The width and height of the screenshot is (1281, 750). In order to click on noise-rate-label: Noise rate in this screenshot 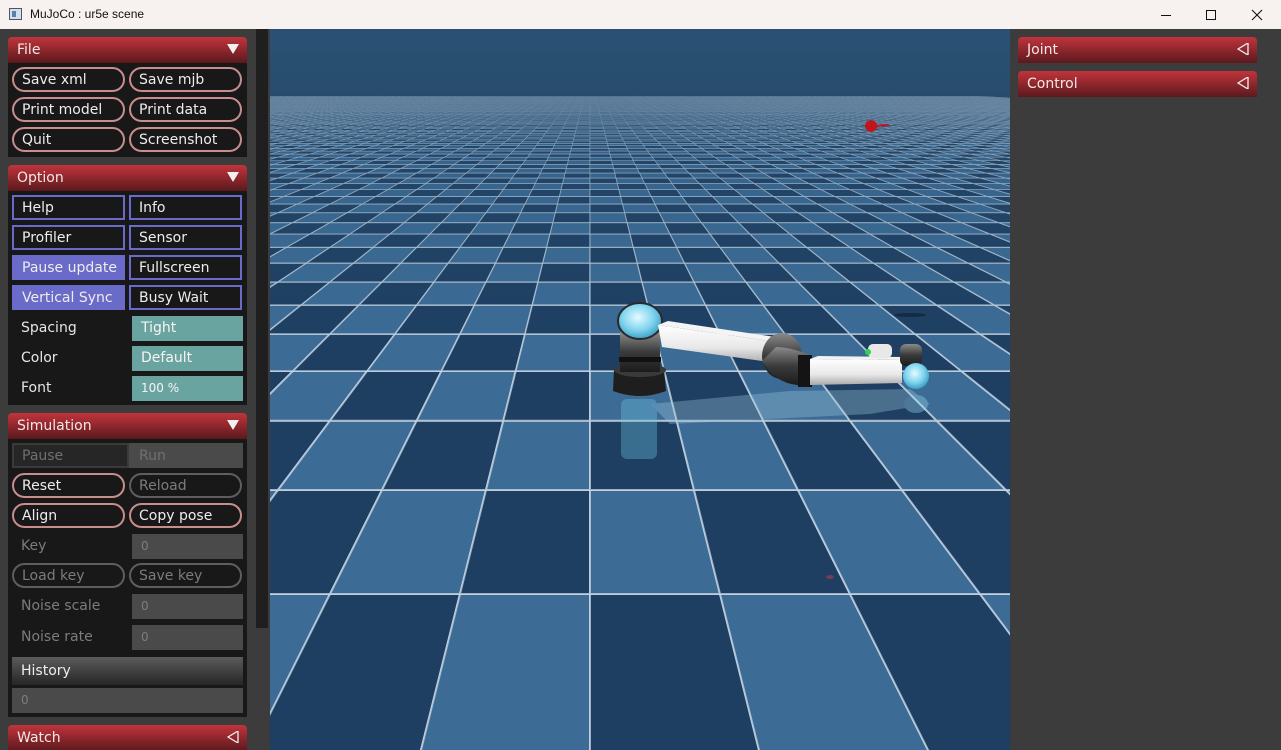, I will do `click(57, 637)`.